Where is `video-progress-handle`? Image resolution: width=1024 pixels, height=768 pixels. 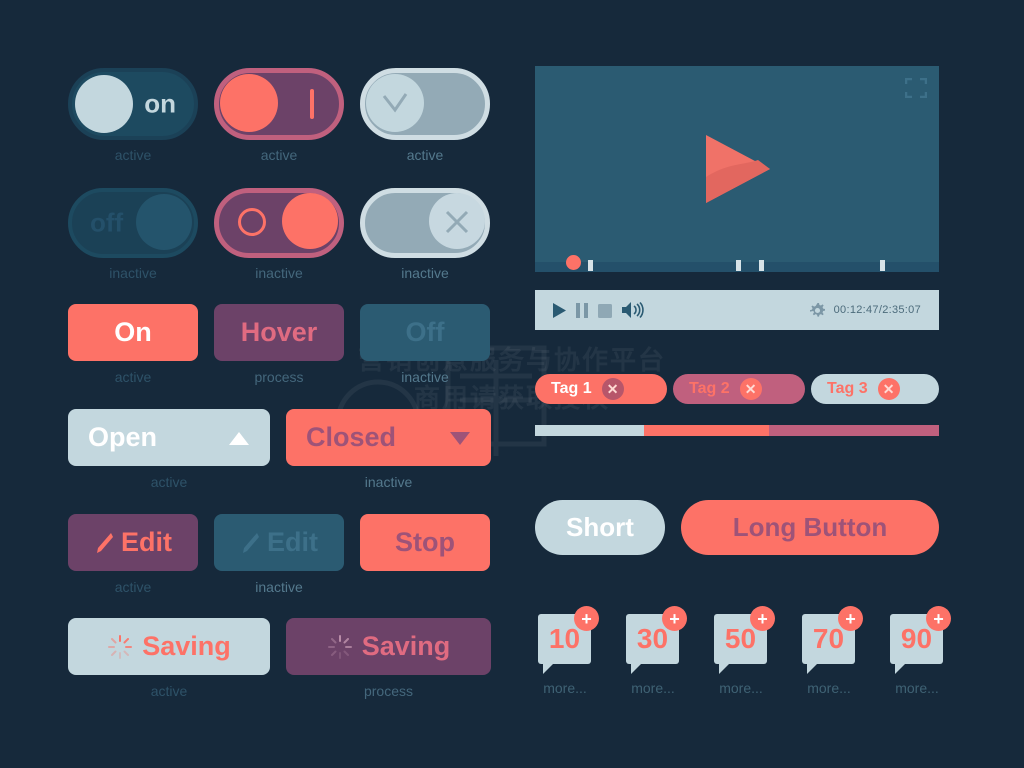 video-progress-handle is located at coordinates (573, 262).